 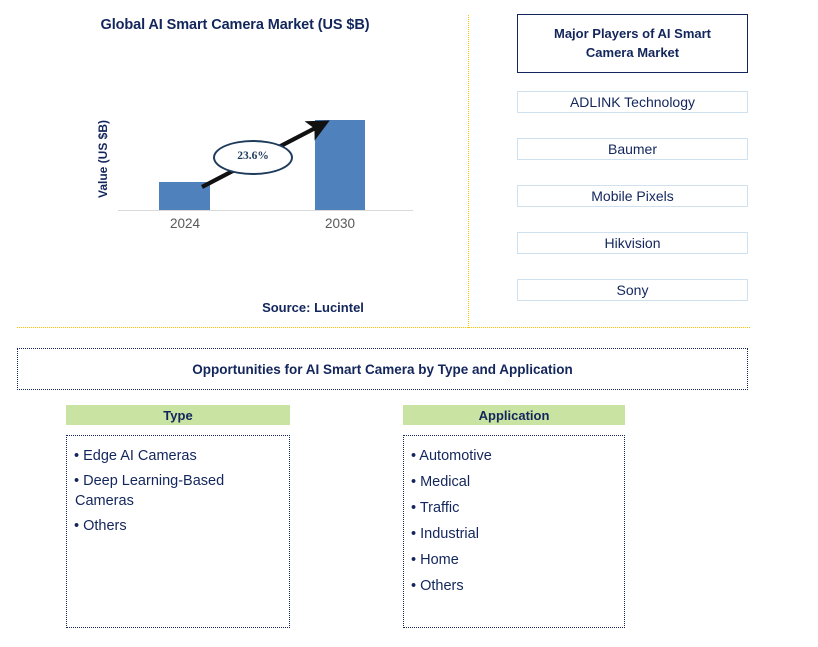 I want to click on list-item: • Medical, so click(x=441, y=482).